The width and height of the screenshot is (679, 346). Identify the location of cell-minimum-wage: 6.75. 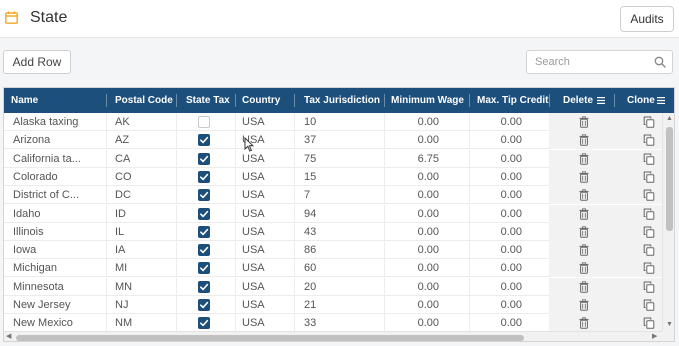
(411, 159).